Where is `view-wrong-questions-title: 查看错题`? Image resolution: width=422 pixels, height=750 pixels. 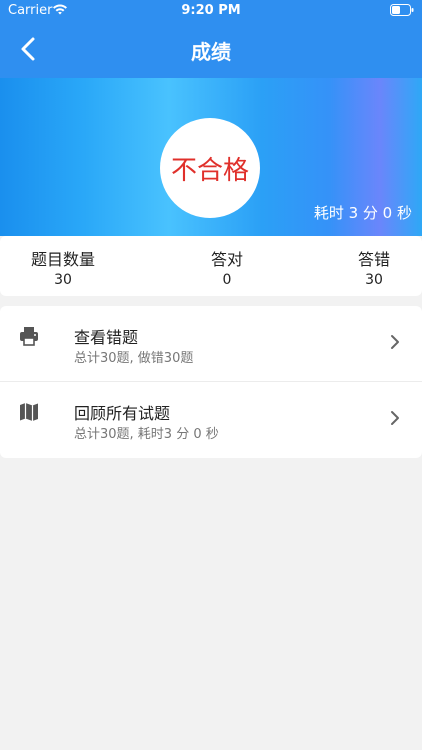 view-wrong-questions-title: 查看错题 is located at coordinates (106, 337).